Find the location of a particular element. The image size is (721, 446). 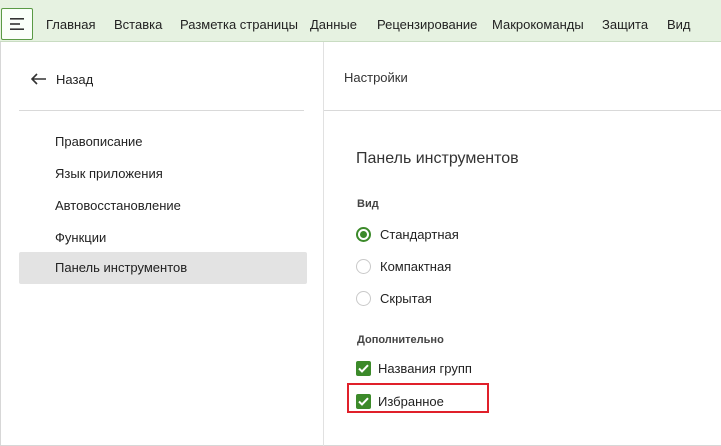

radio-compact-control is located at coordinates (363, 266).